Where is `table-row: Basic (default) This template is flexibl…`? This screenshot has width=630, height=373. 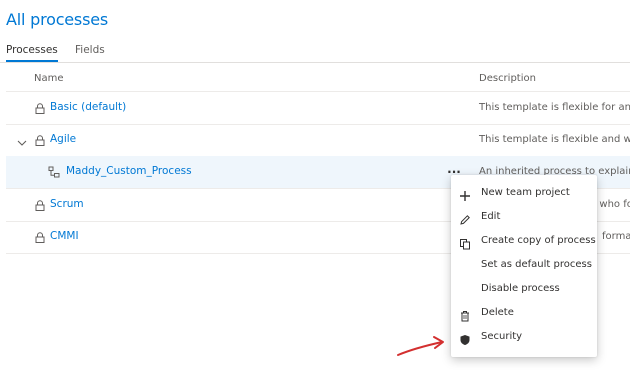
table-row: Basic (default) This template is flexibl… is located at coordinates (318, 108).